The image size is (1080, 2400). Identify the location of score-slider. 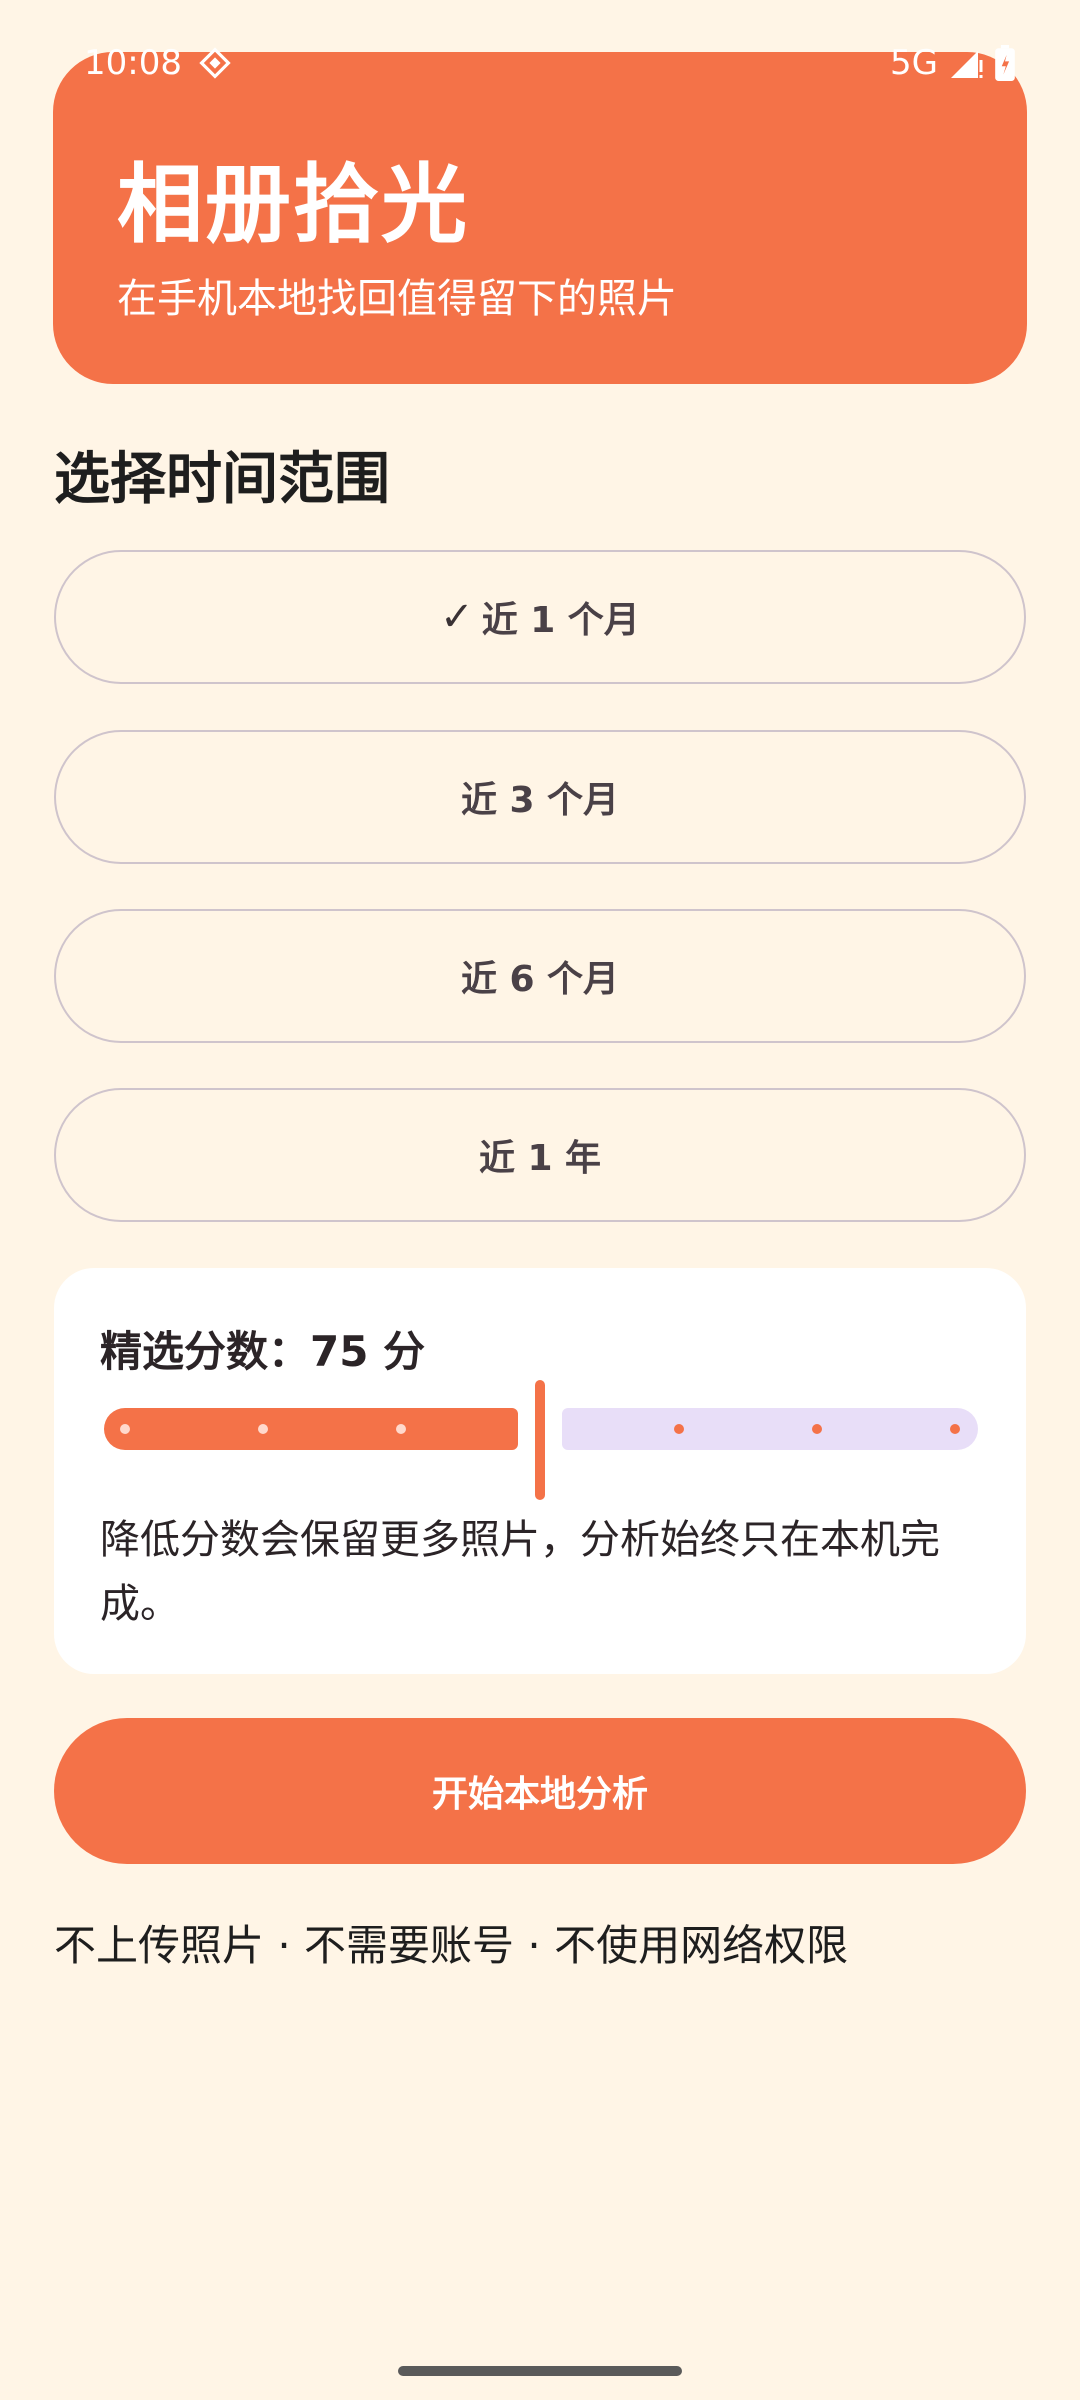
(541, 1440).